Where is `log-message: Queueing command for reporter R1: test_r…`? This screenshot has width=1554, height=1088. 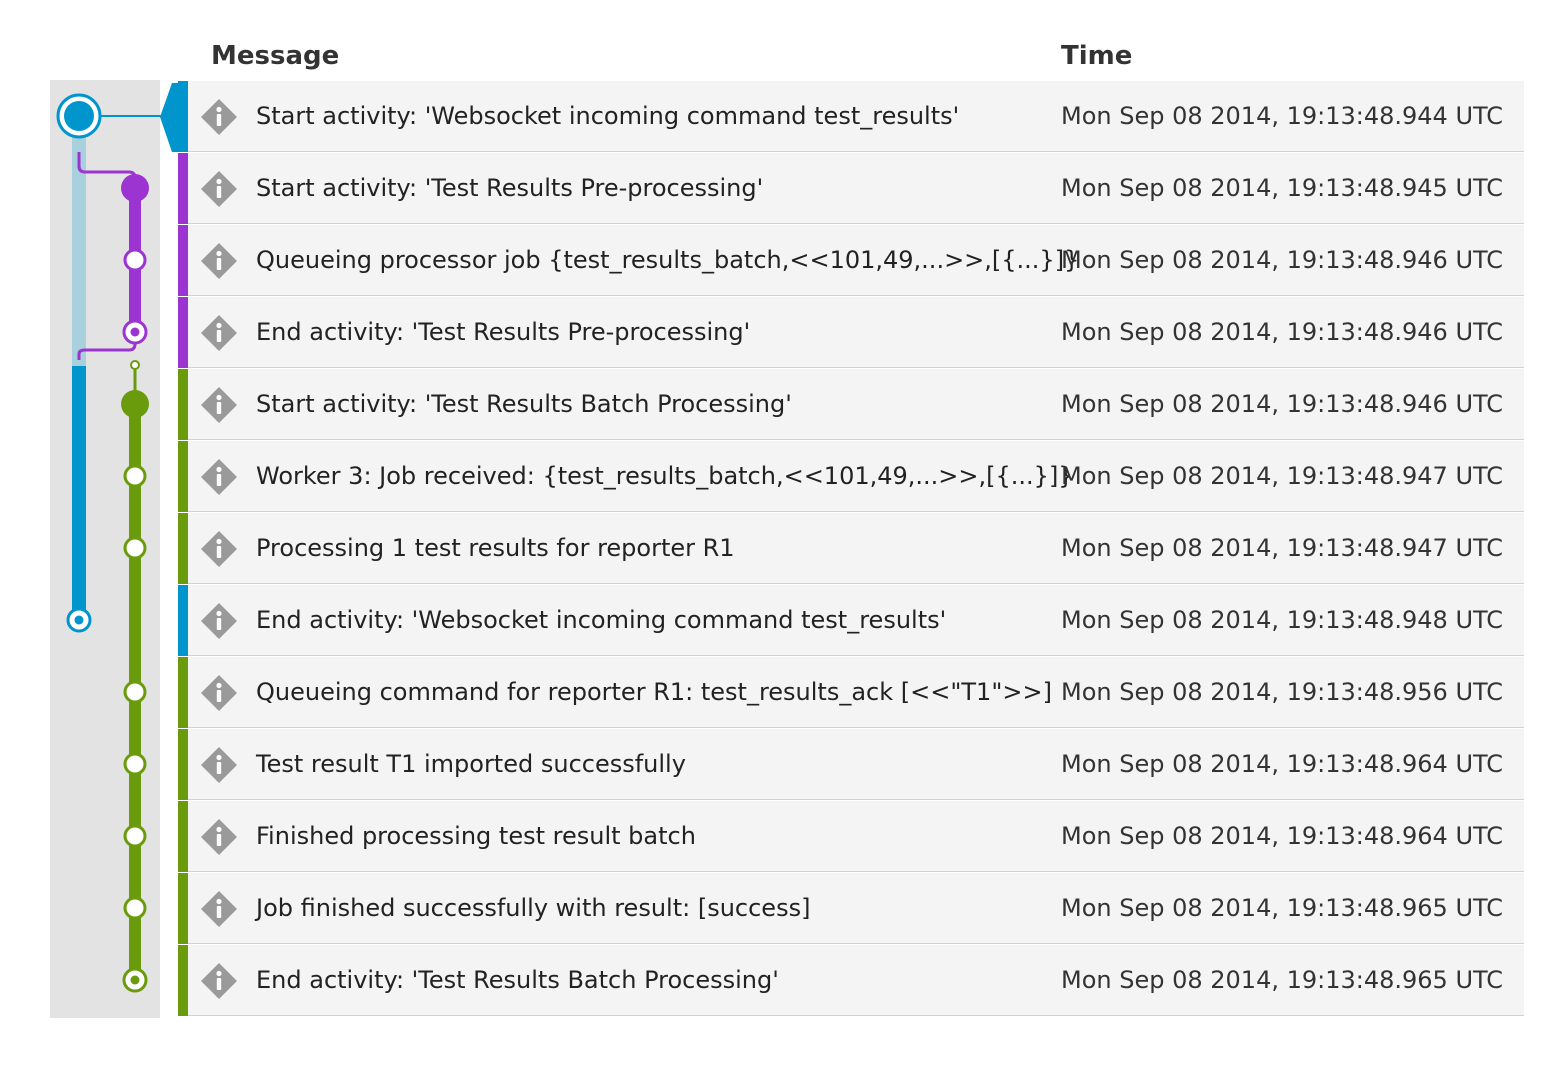 log-message: Queueing command for reporter R1: test_r… is located at coordinates (654, 692).